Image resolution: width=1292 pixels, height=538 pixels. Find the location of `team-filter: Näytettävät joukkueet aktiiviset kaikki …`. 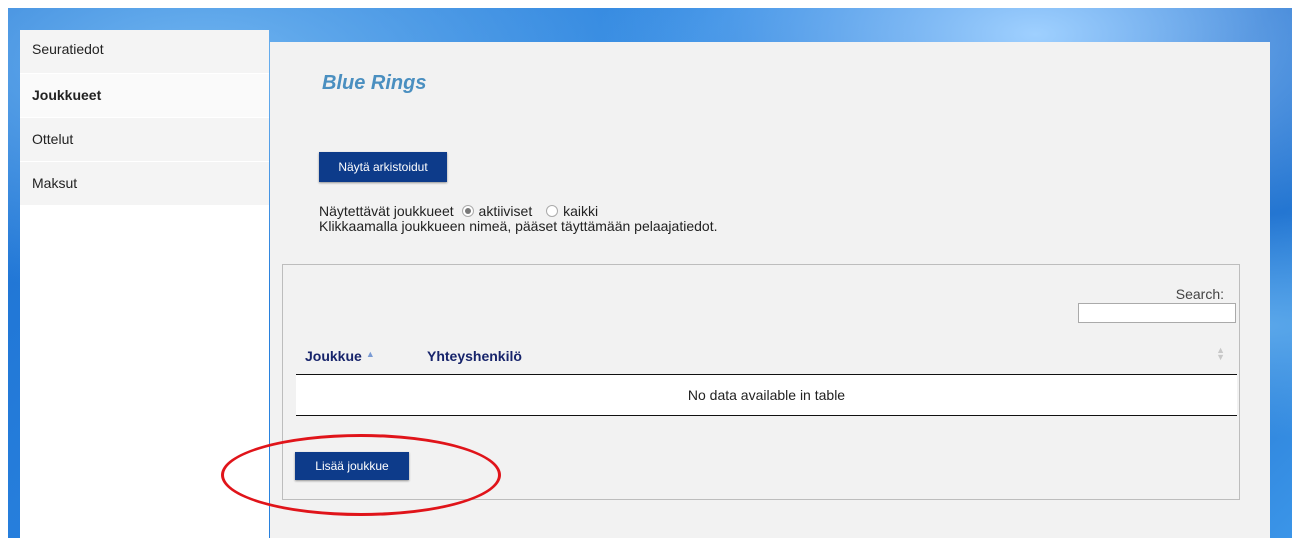

team-filter: Näytettävät joukkueet aktiiviset kaikki … is located at coordinates (518, 219).